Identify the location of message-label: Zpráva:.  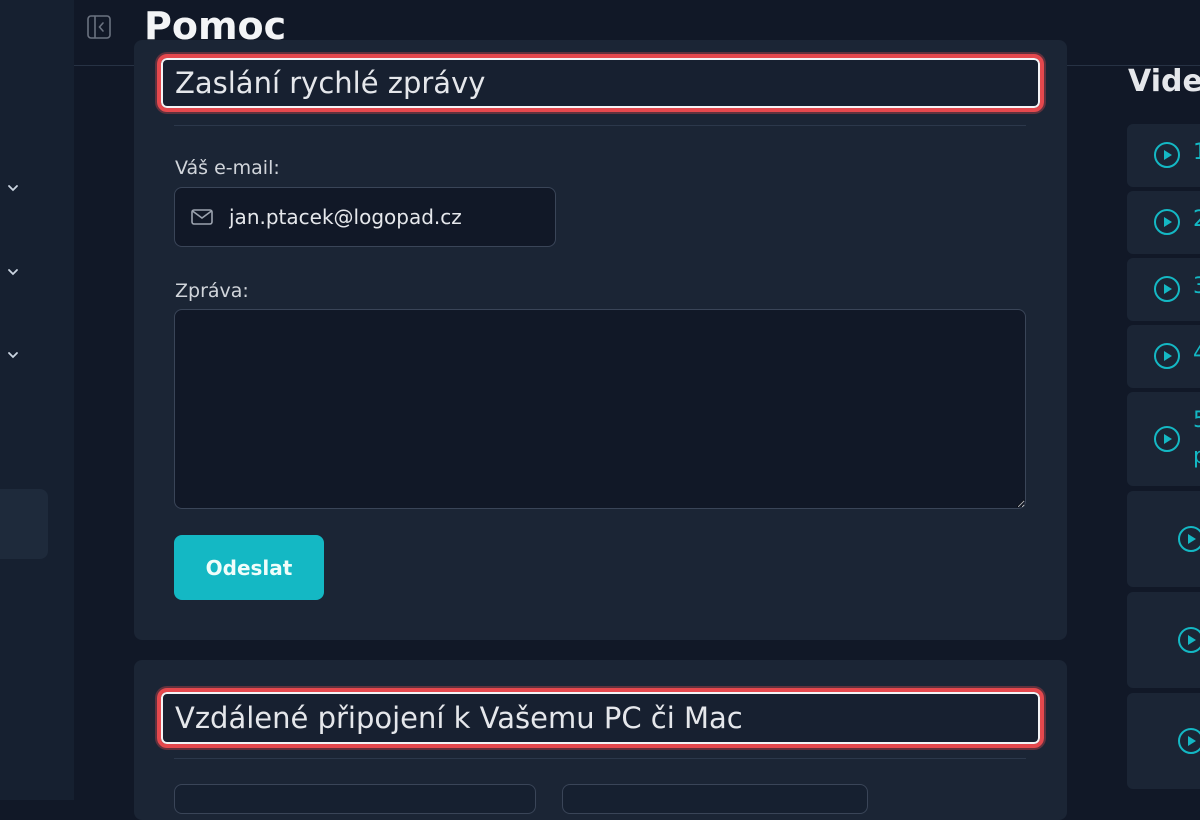
(212, 291).